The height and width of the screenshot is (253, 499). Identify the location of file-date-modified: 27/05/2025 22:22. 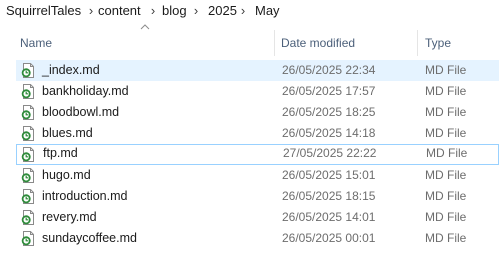
(330, 153).